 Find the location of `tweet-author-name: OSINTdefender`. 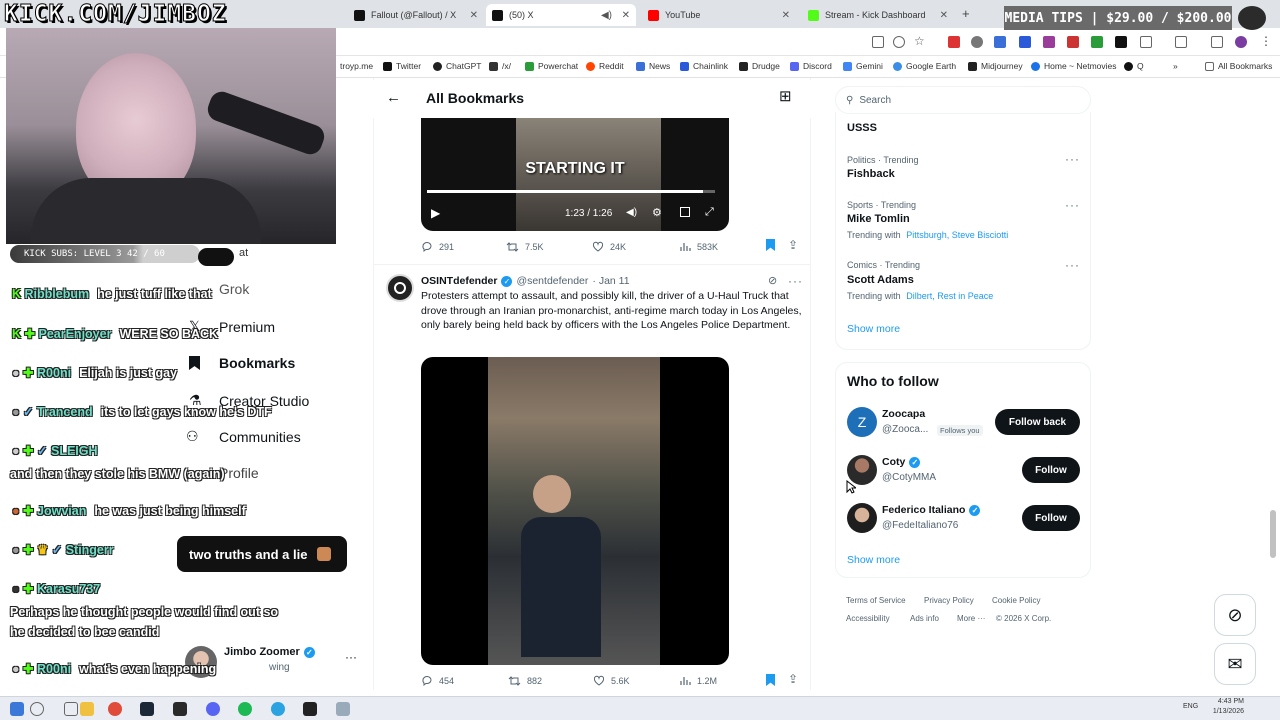

tweet-author-name: OSINTdefender is located at coordinates (459, 281).